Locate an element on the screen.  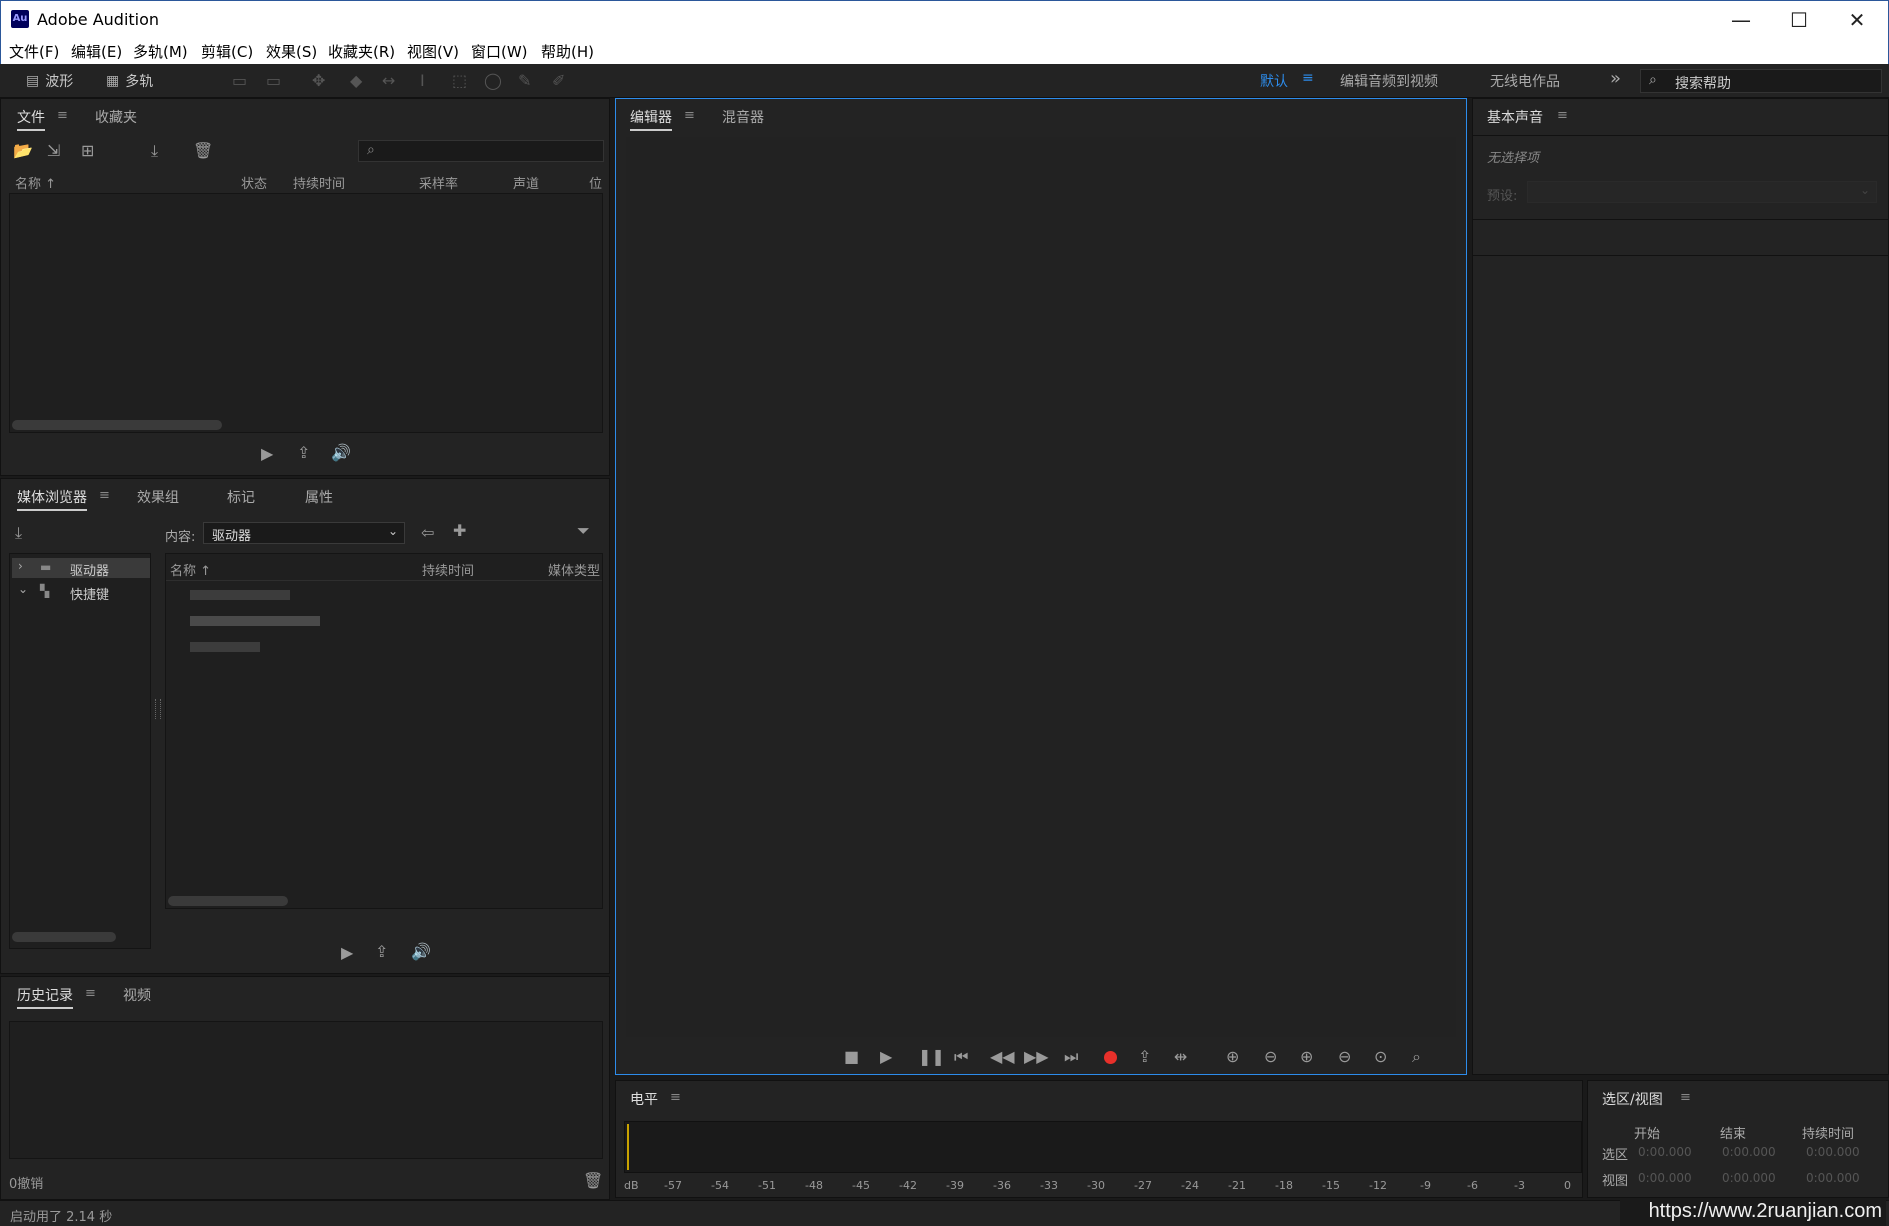
menu-file: 文件(F) is located at coordinates (34, 51).